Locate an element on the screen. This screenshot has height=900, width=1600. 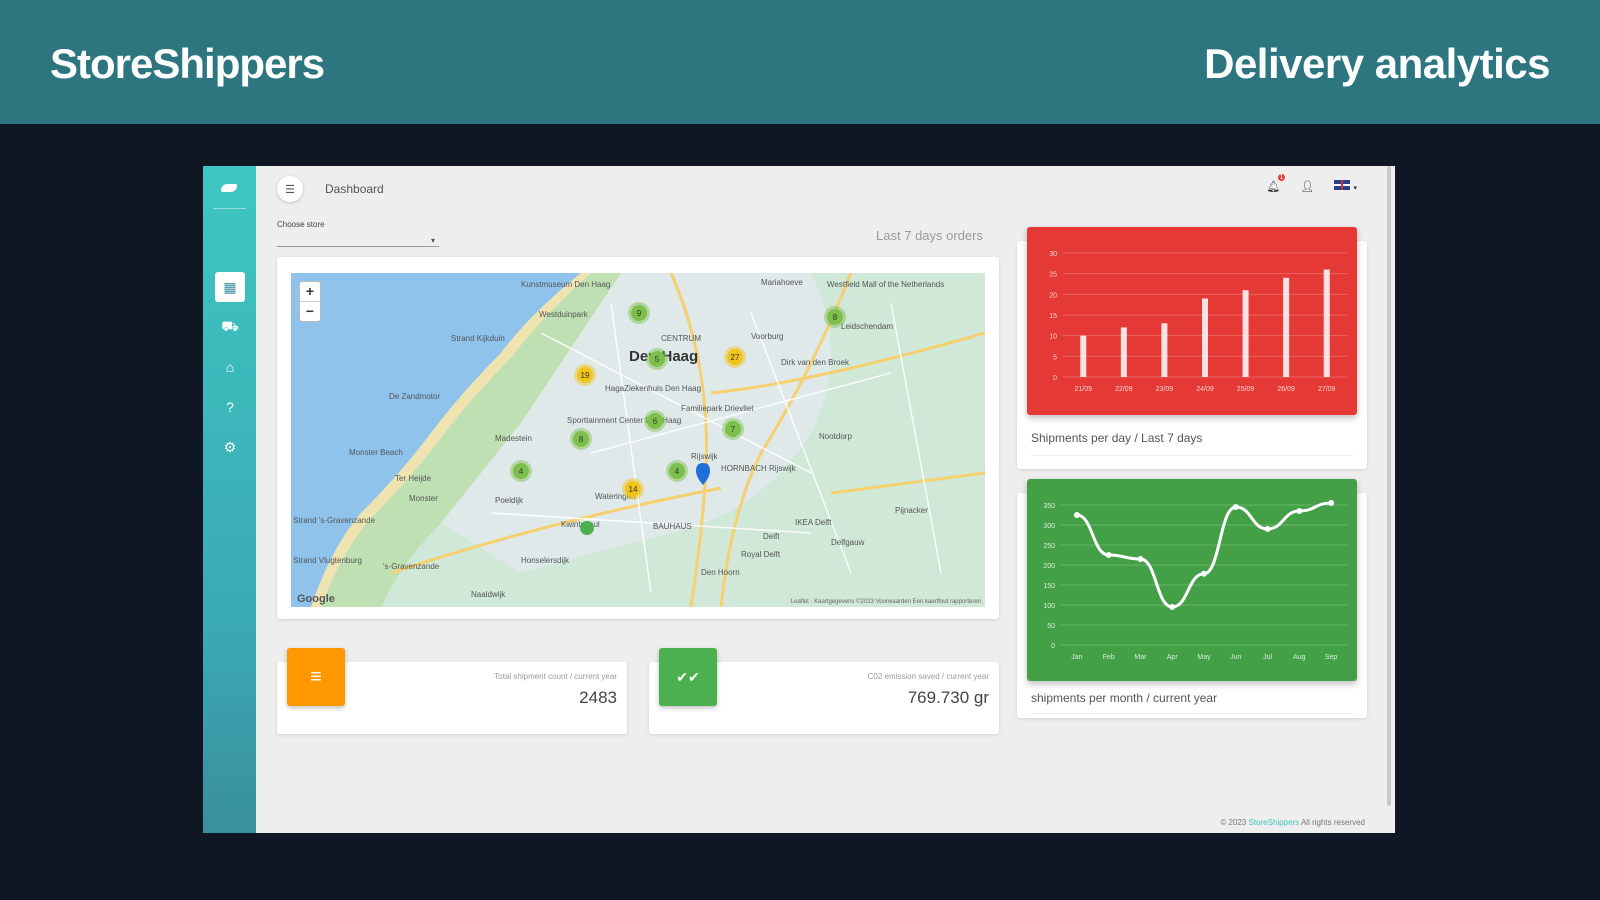
sidebar-item-help: ? is located at coordinates (230, 407).